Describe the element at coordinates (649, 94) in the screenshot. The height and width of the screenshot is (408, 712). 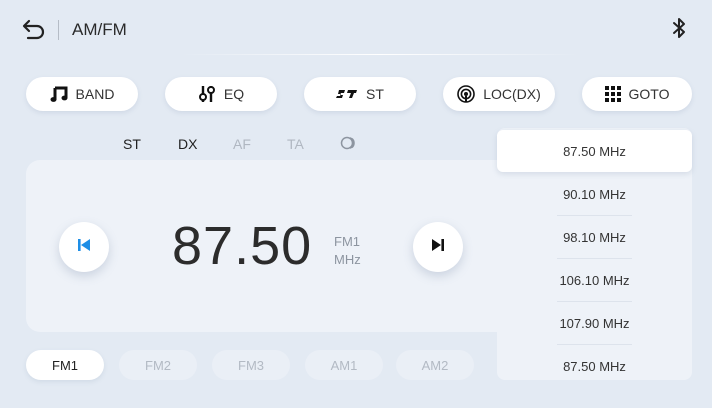
I see `goto-button-label: GOTO` at that location.